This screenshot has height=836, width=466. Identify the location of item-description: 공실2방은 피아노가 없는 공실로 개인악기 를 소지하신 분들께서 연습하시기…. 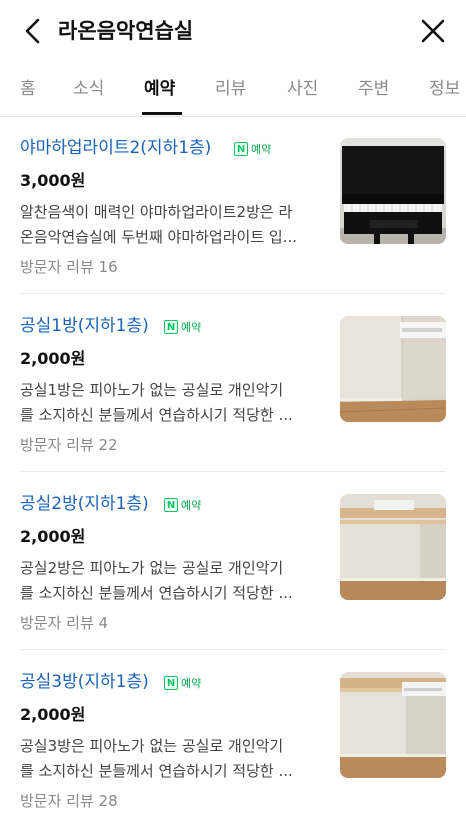
(156, 580).